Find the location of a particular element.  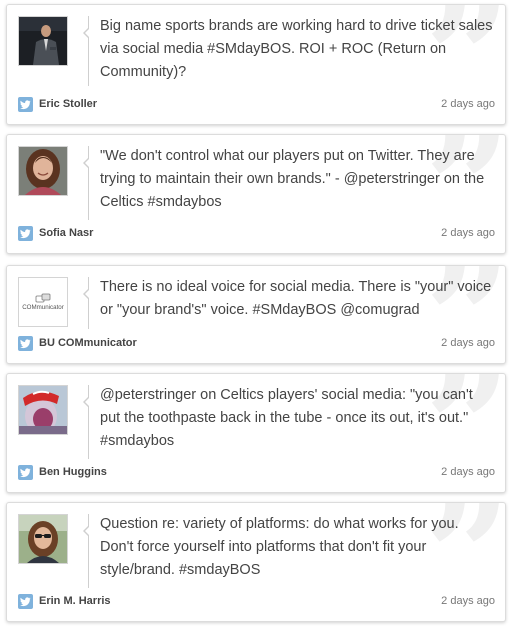

avatar-photo-red-cap is located at coordinates (43, 410).